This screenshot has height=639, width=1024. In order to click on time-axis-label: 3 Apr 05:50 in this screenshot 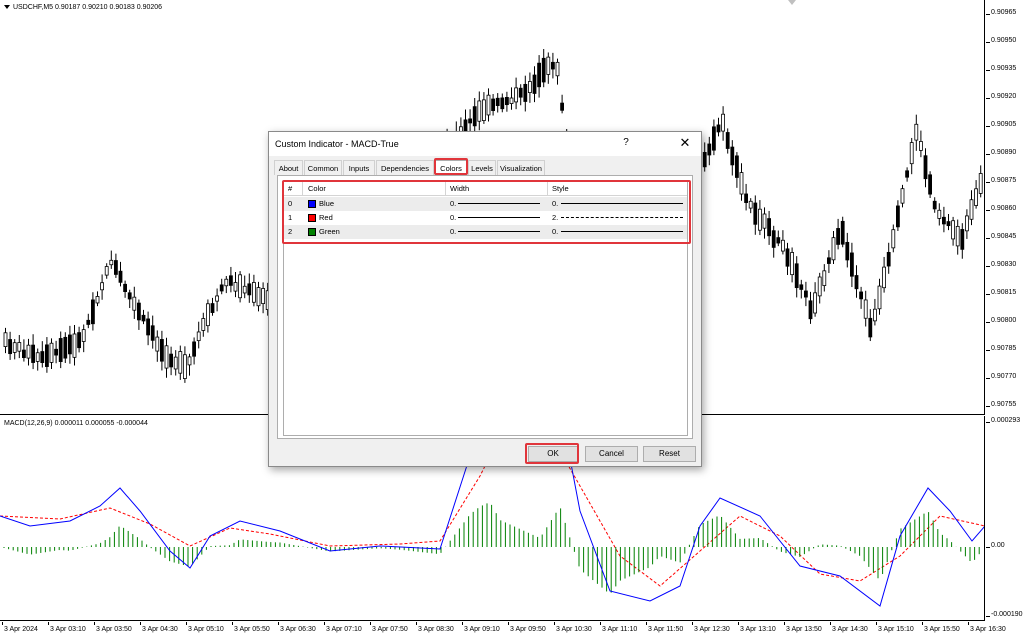, I will do `click(252, 629)`.